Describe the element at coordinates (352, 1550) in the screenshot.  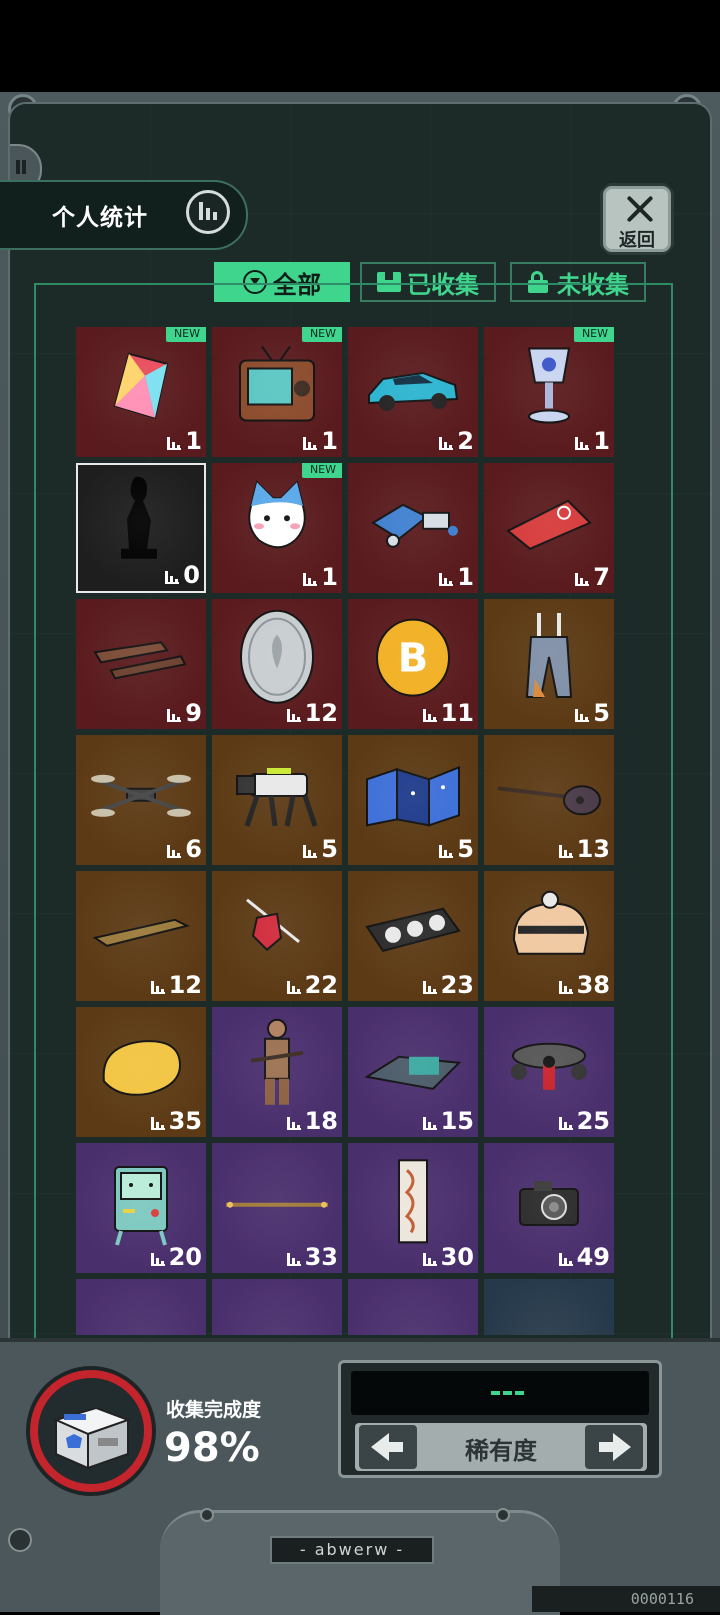
I see `name-plate: - abwerw -` at that location.